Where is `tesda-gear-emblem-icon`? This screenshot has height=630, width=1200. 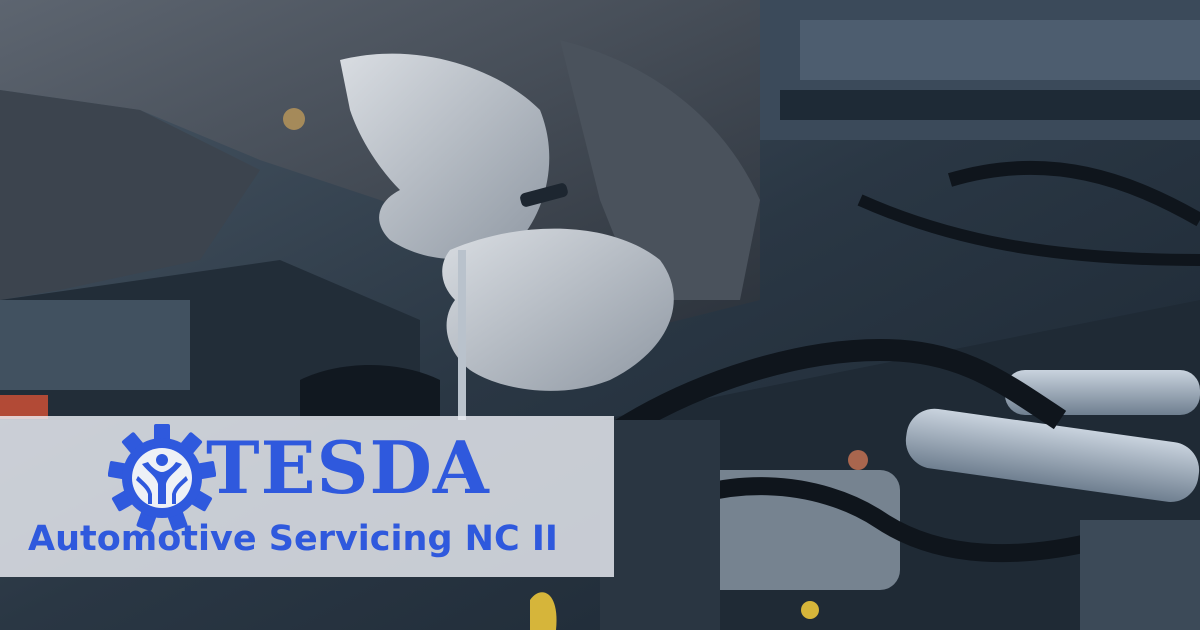 tesda-gear-emblem-icon is located at coordinates (162, 477).